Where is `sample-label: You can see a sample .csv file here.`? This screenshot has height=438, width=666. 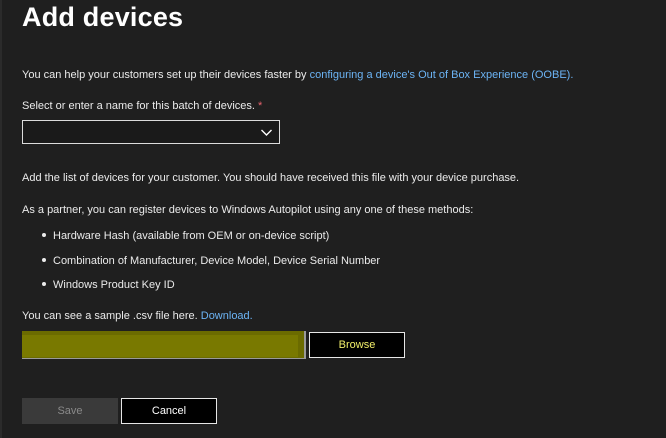 sample-label: You can see a sample .csv file here. is located at coordinates (111, 316).